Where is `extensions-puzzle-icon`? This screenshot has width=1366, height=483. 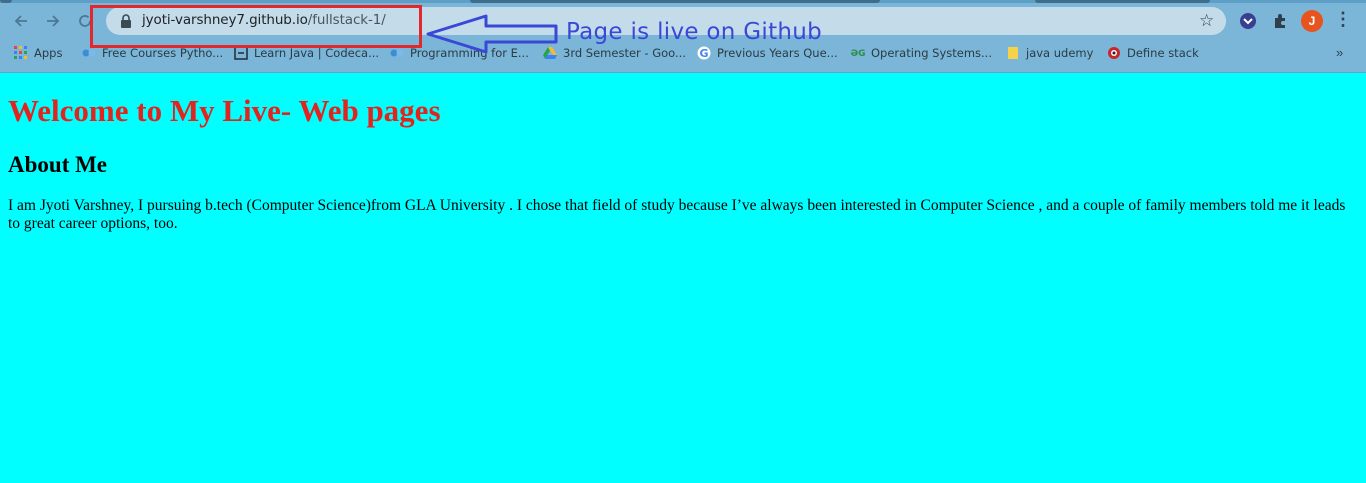
extensions-puzzle-icon is located at coordinates (1280, 21).